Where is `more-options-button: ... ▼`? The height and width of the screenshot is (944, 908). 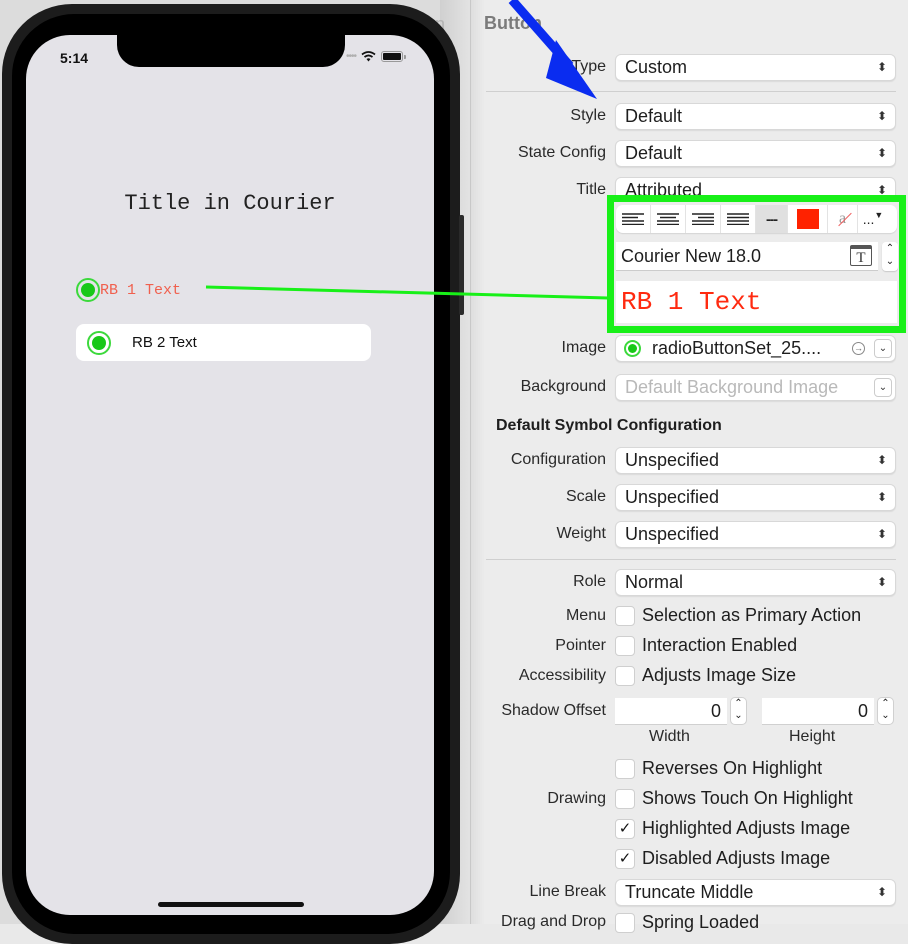
more-options-button: ... ▼ is located at coordinates (873, 219).